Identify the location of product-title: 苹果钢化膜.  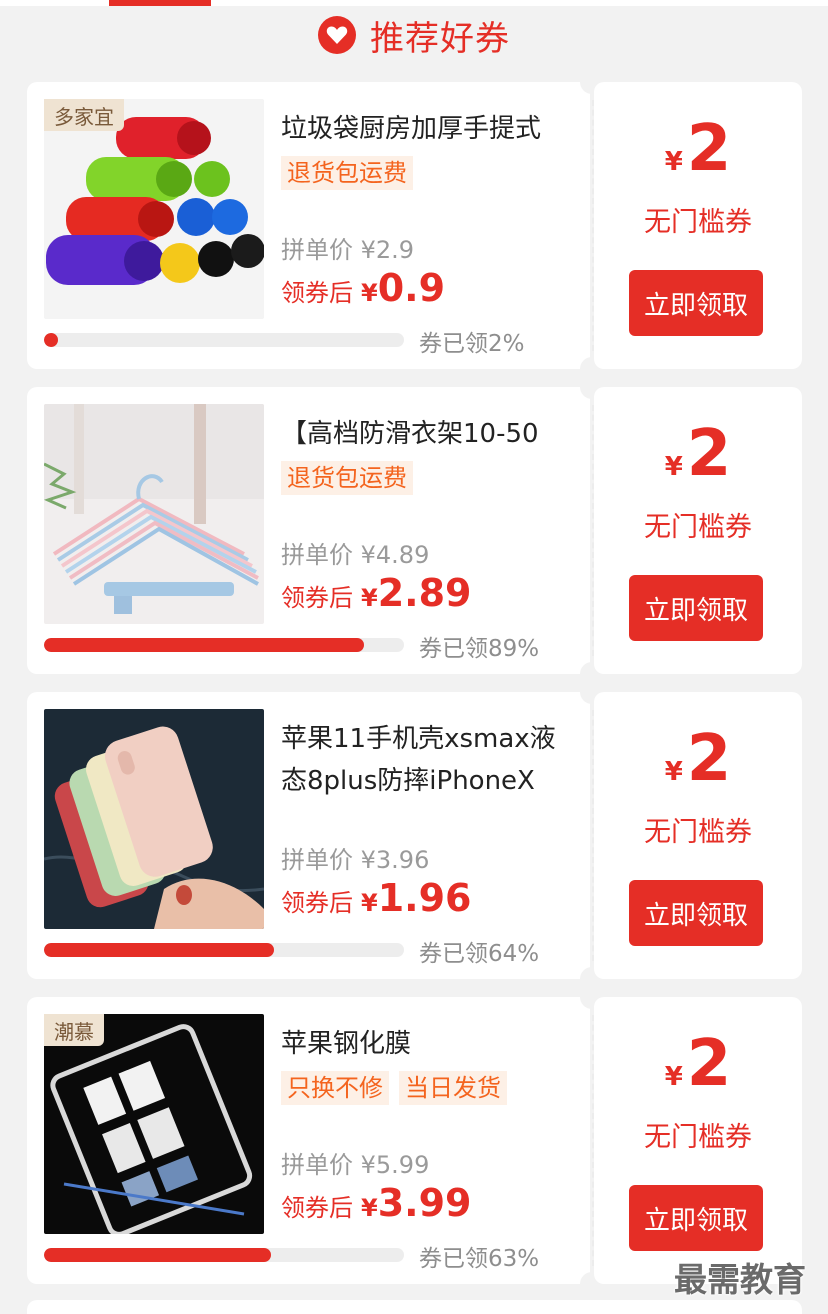
(431, 1044).